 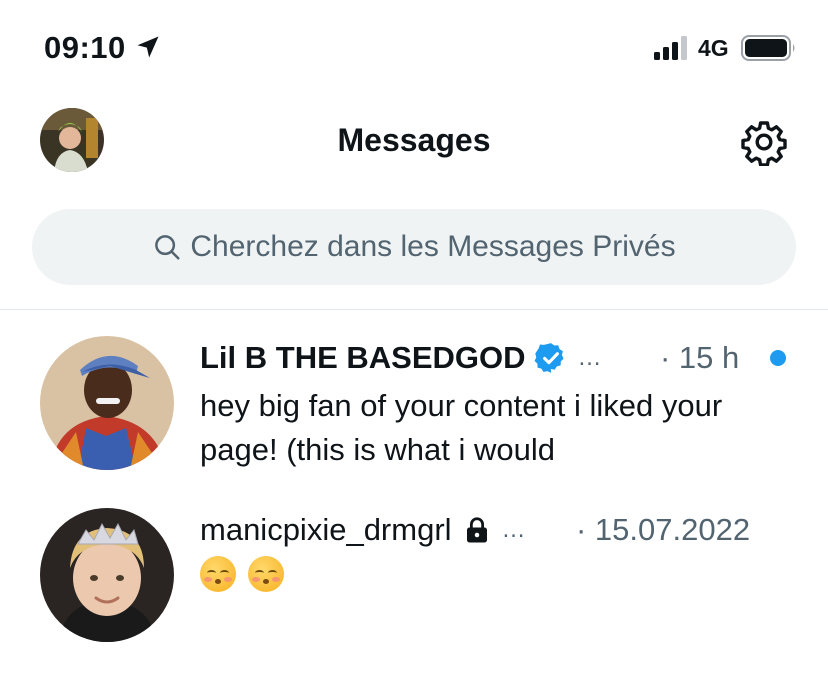 I want to click on message-timestamp: · 15 h, so click(x=700, y=357).